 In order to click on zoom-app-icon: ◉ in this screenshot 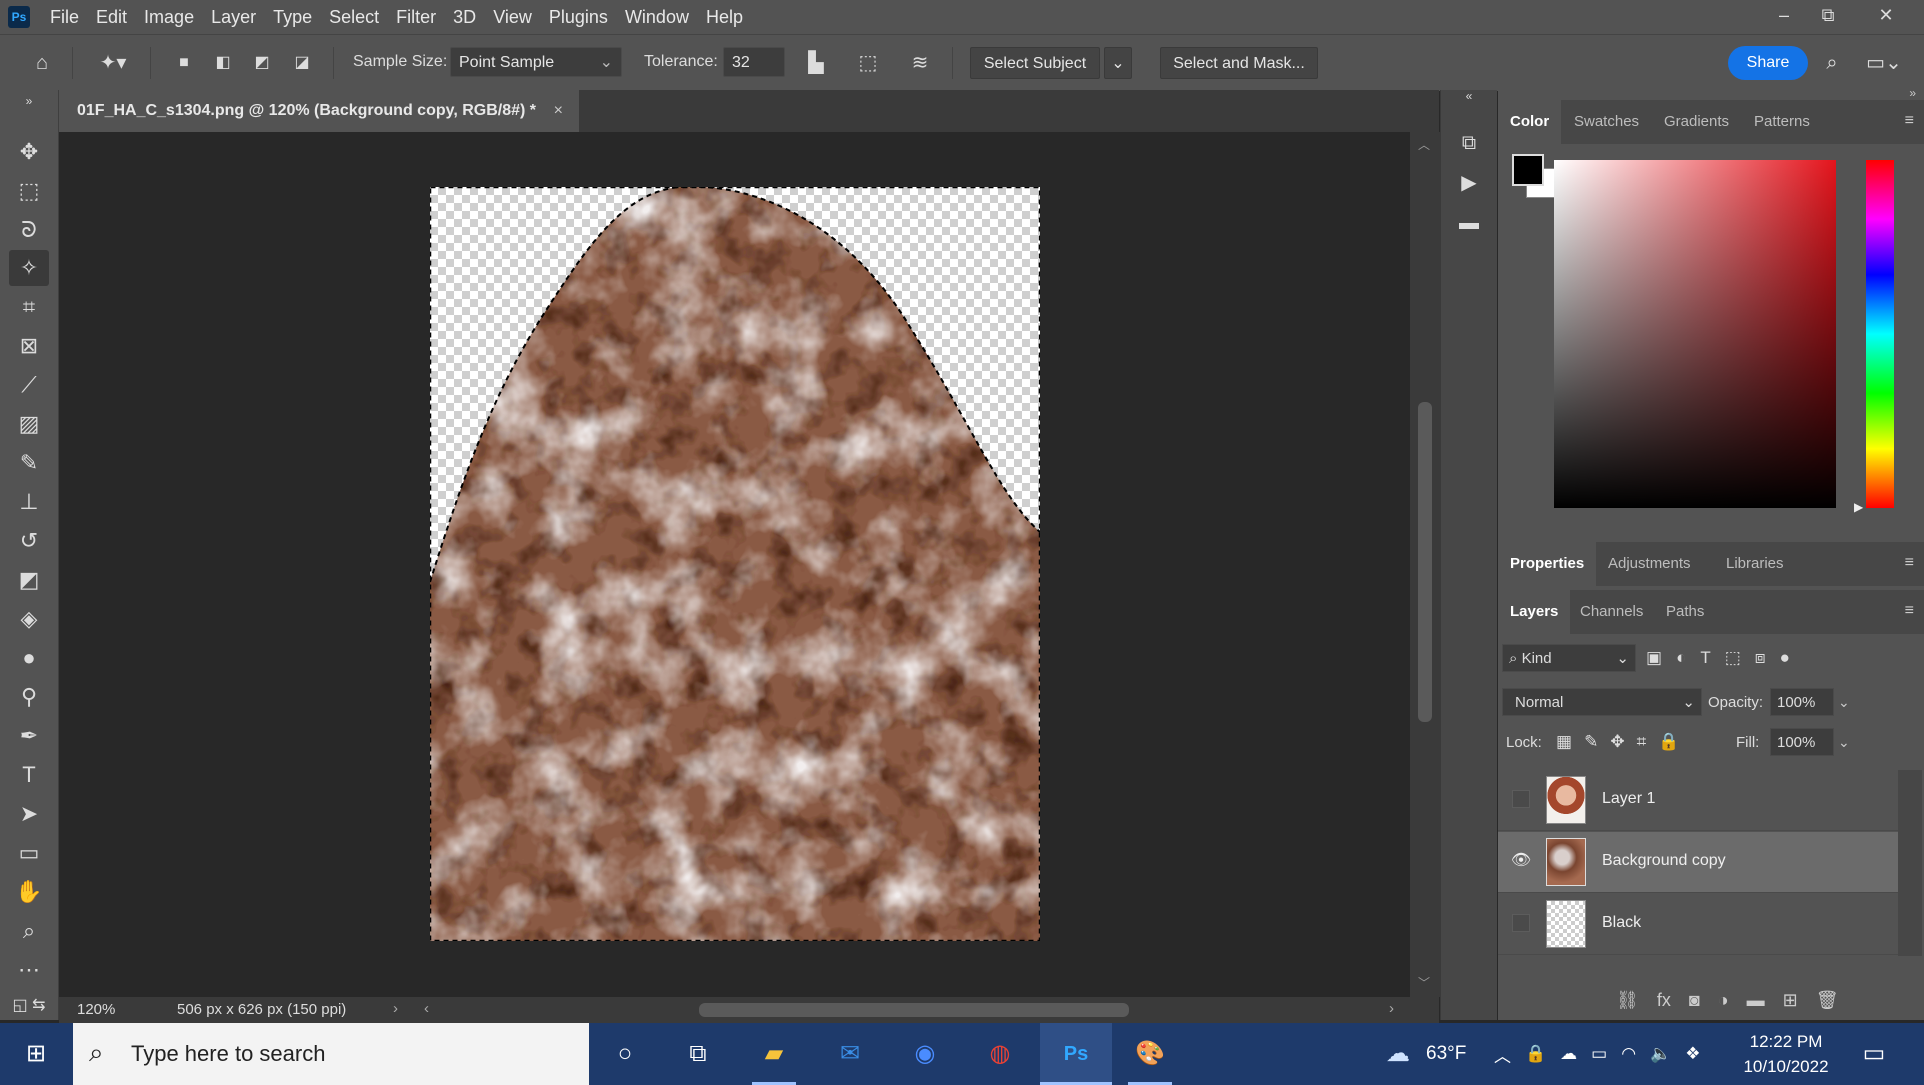, I will do `click(925, 1054)`.